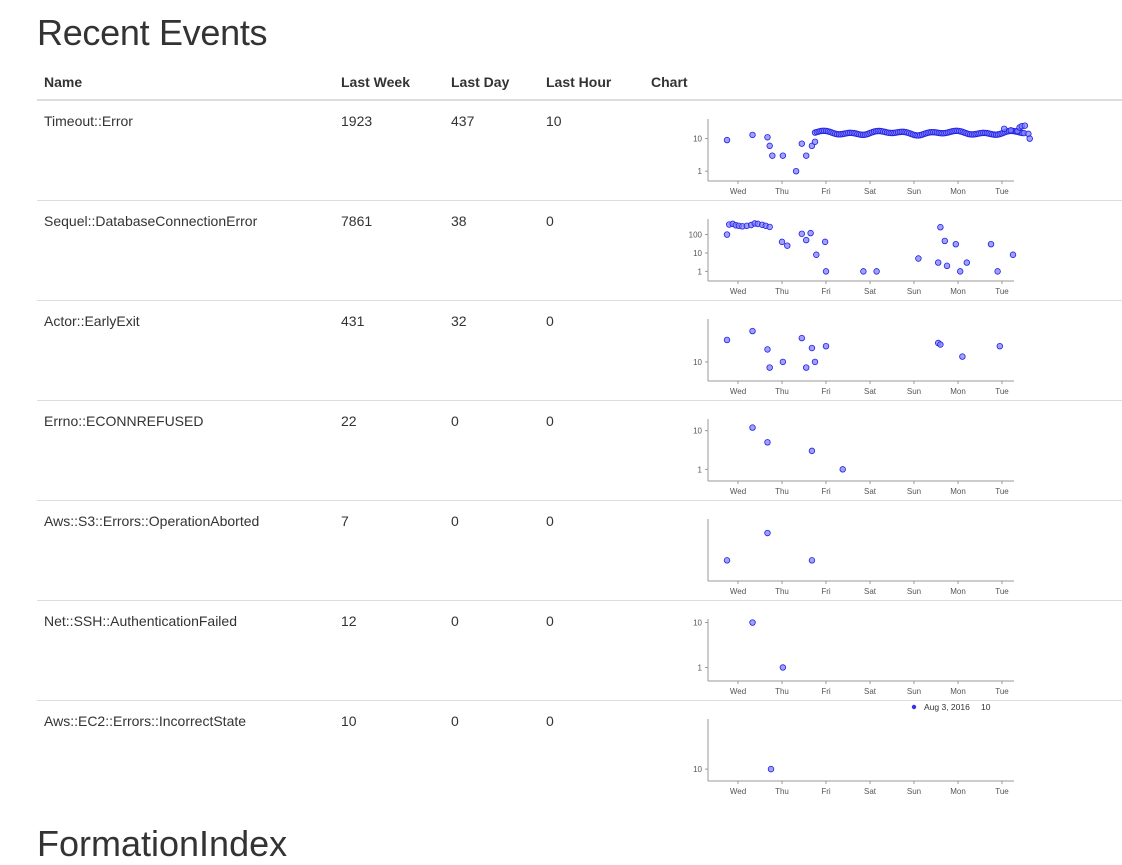 The image size is (1122, 865). Describe the element at coordinates (389, 649) in the screenshot. I see `last-week-count: 12` at that location.